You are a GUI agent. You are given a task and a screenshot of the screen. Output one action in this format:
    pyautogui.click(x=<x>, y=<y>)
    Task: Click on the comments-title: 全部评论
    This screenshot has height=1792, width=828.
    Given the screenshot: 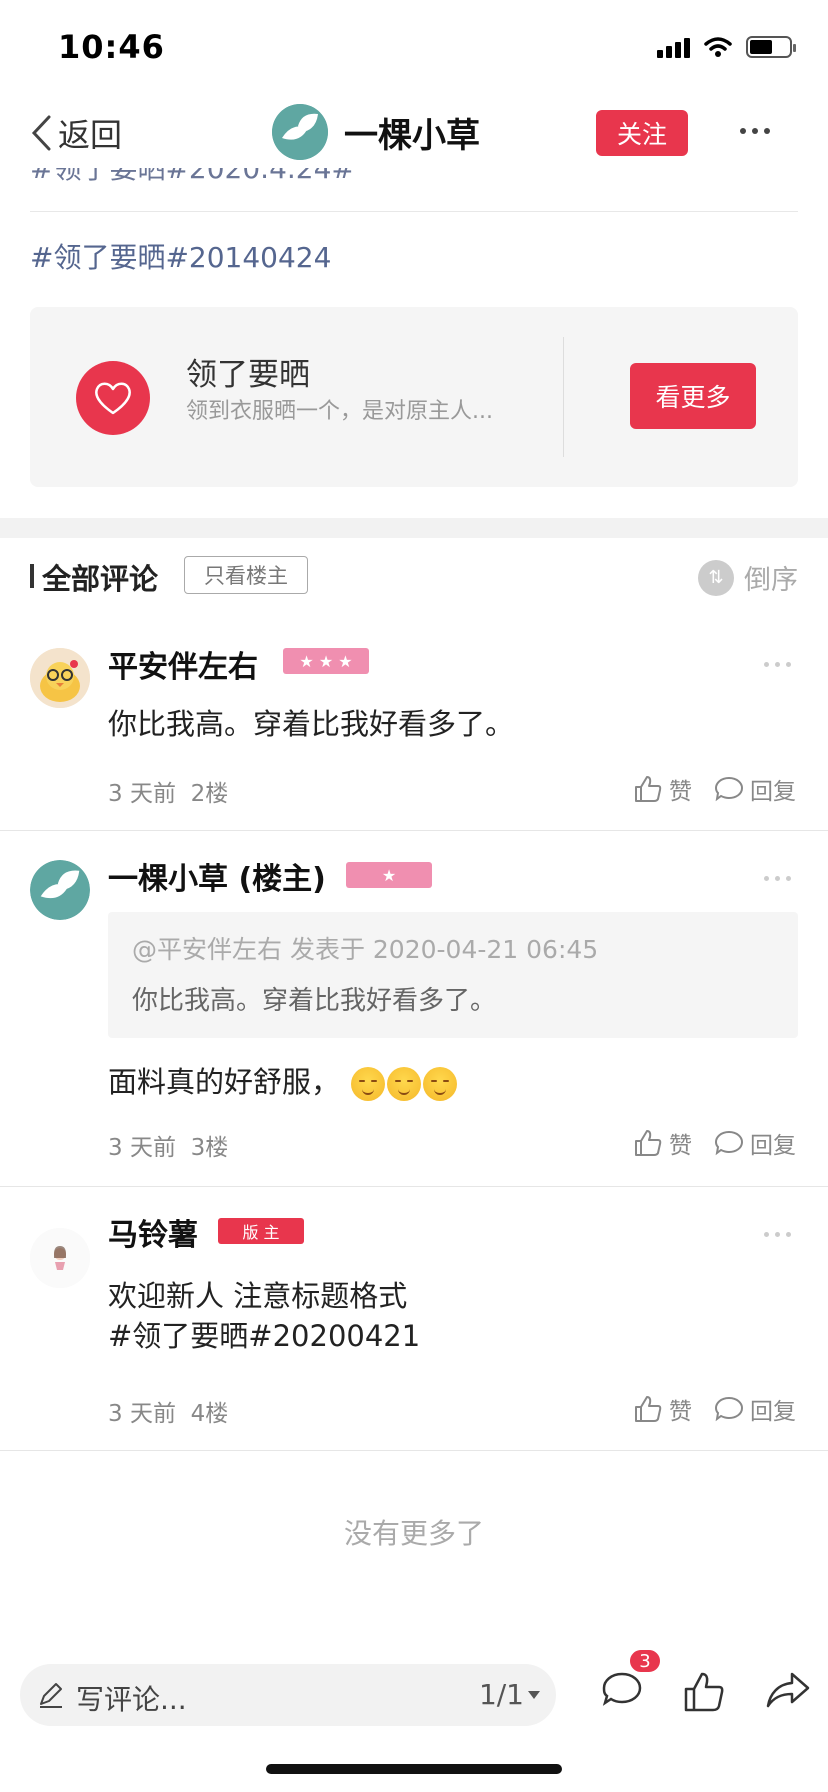 What is the action you would take?
    pyautogui.click(x=100, y=579)
    